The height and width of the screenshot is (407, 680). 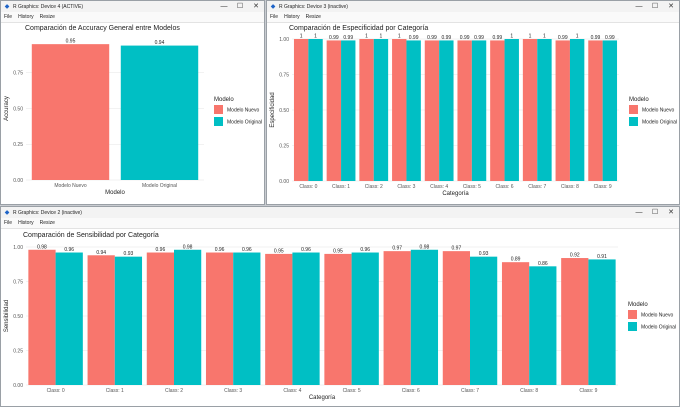 I want to click on x-tick-label: Modelo Original, so click(x=159, y=186).